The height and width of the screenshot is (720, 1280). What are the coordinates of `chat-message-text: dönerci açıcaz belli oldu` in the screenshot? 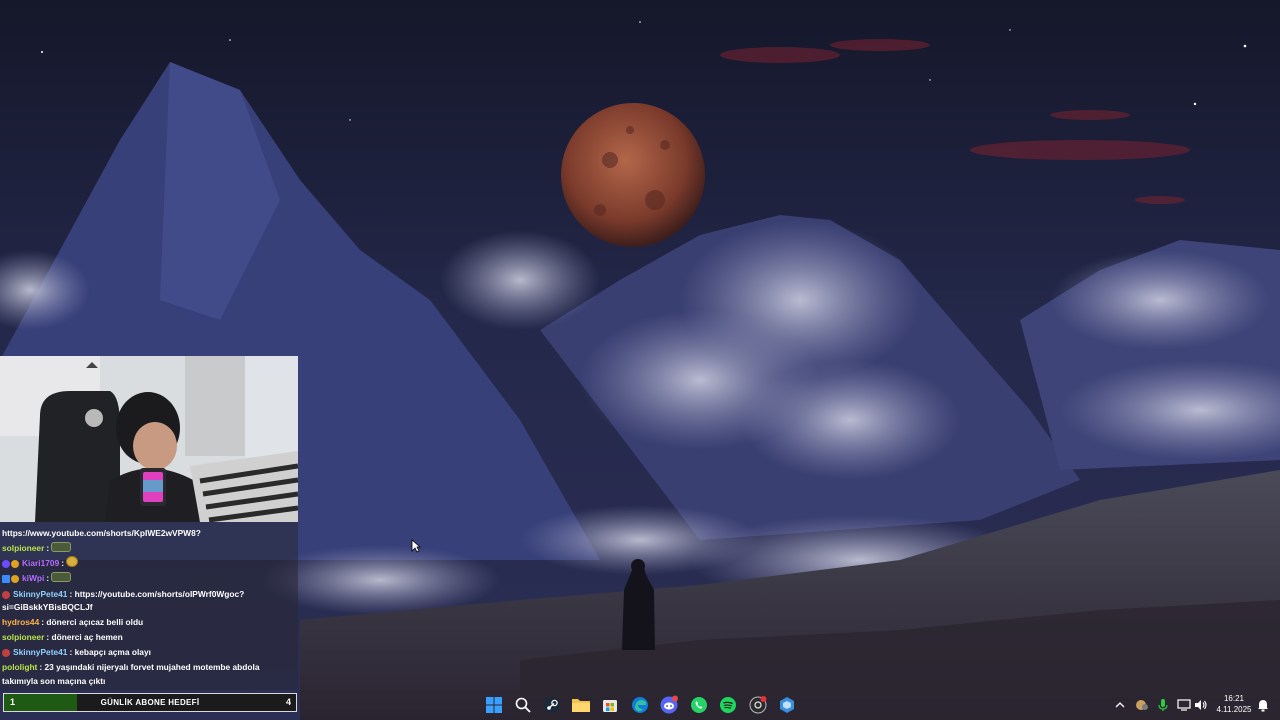 It's located at (95, 622).